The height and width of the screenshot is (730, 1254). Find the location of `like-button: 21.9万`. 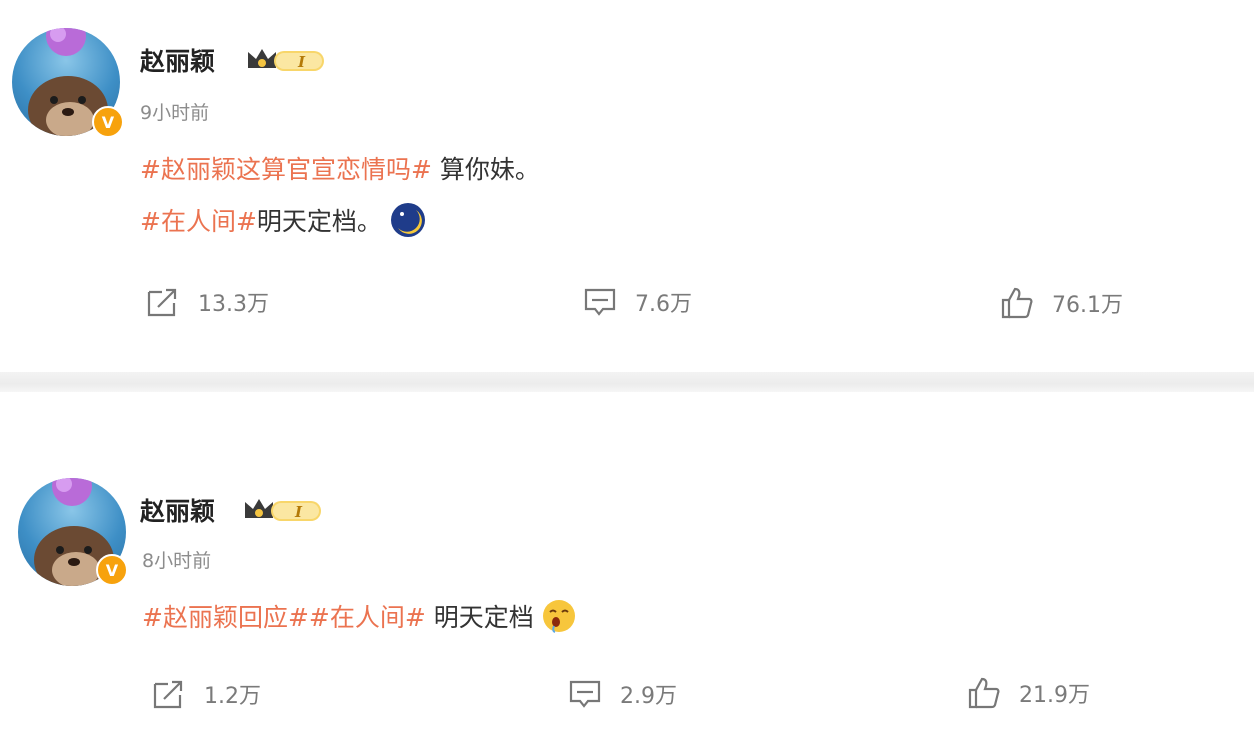

like-button: 21.9万 is located at coordinates (1028, 693).